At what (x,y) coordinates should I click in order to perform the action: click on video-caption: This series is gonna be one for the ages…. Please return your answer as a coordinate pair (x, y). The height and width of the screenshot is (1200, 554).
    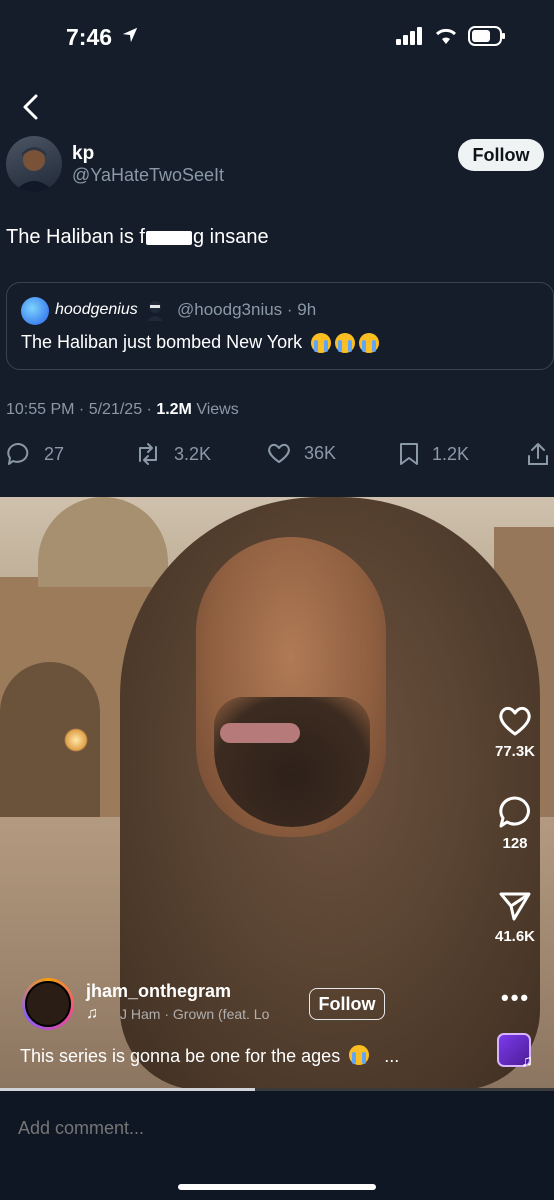
    Looking at the image, I should click on (209, 1056).